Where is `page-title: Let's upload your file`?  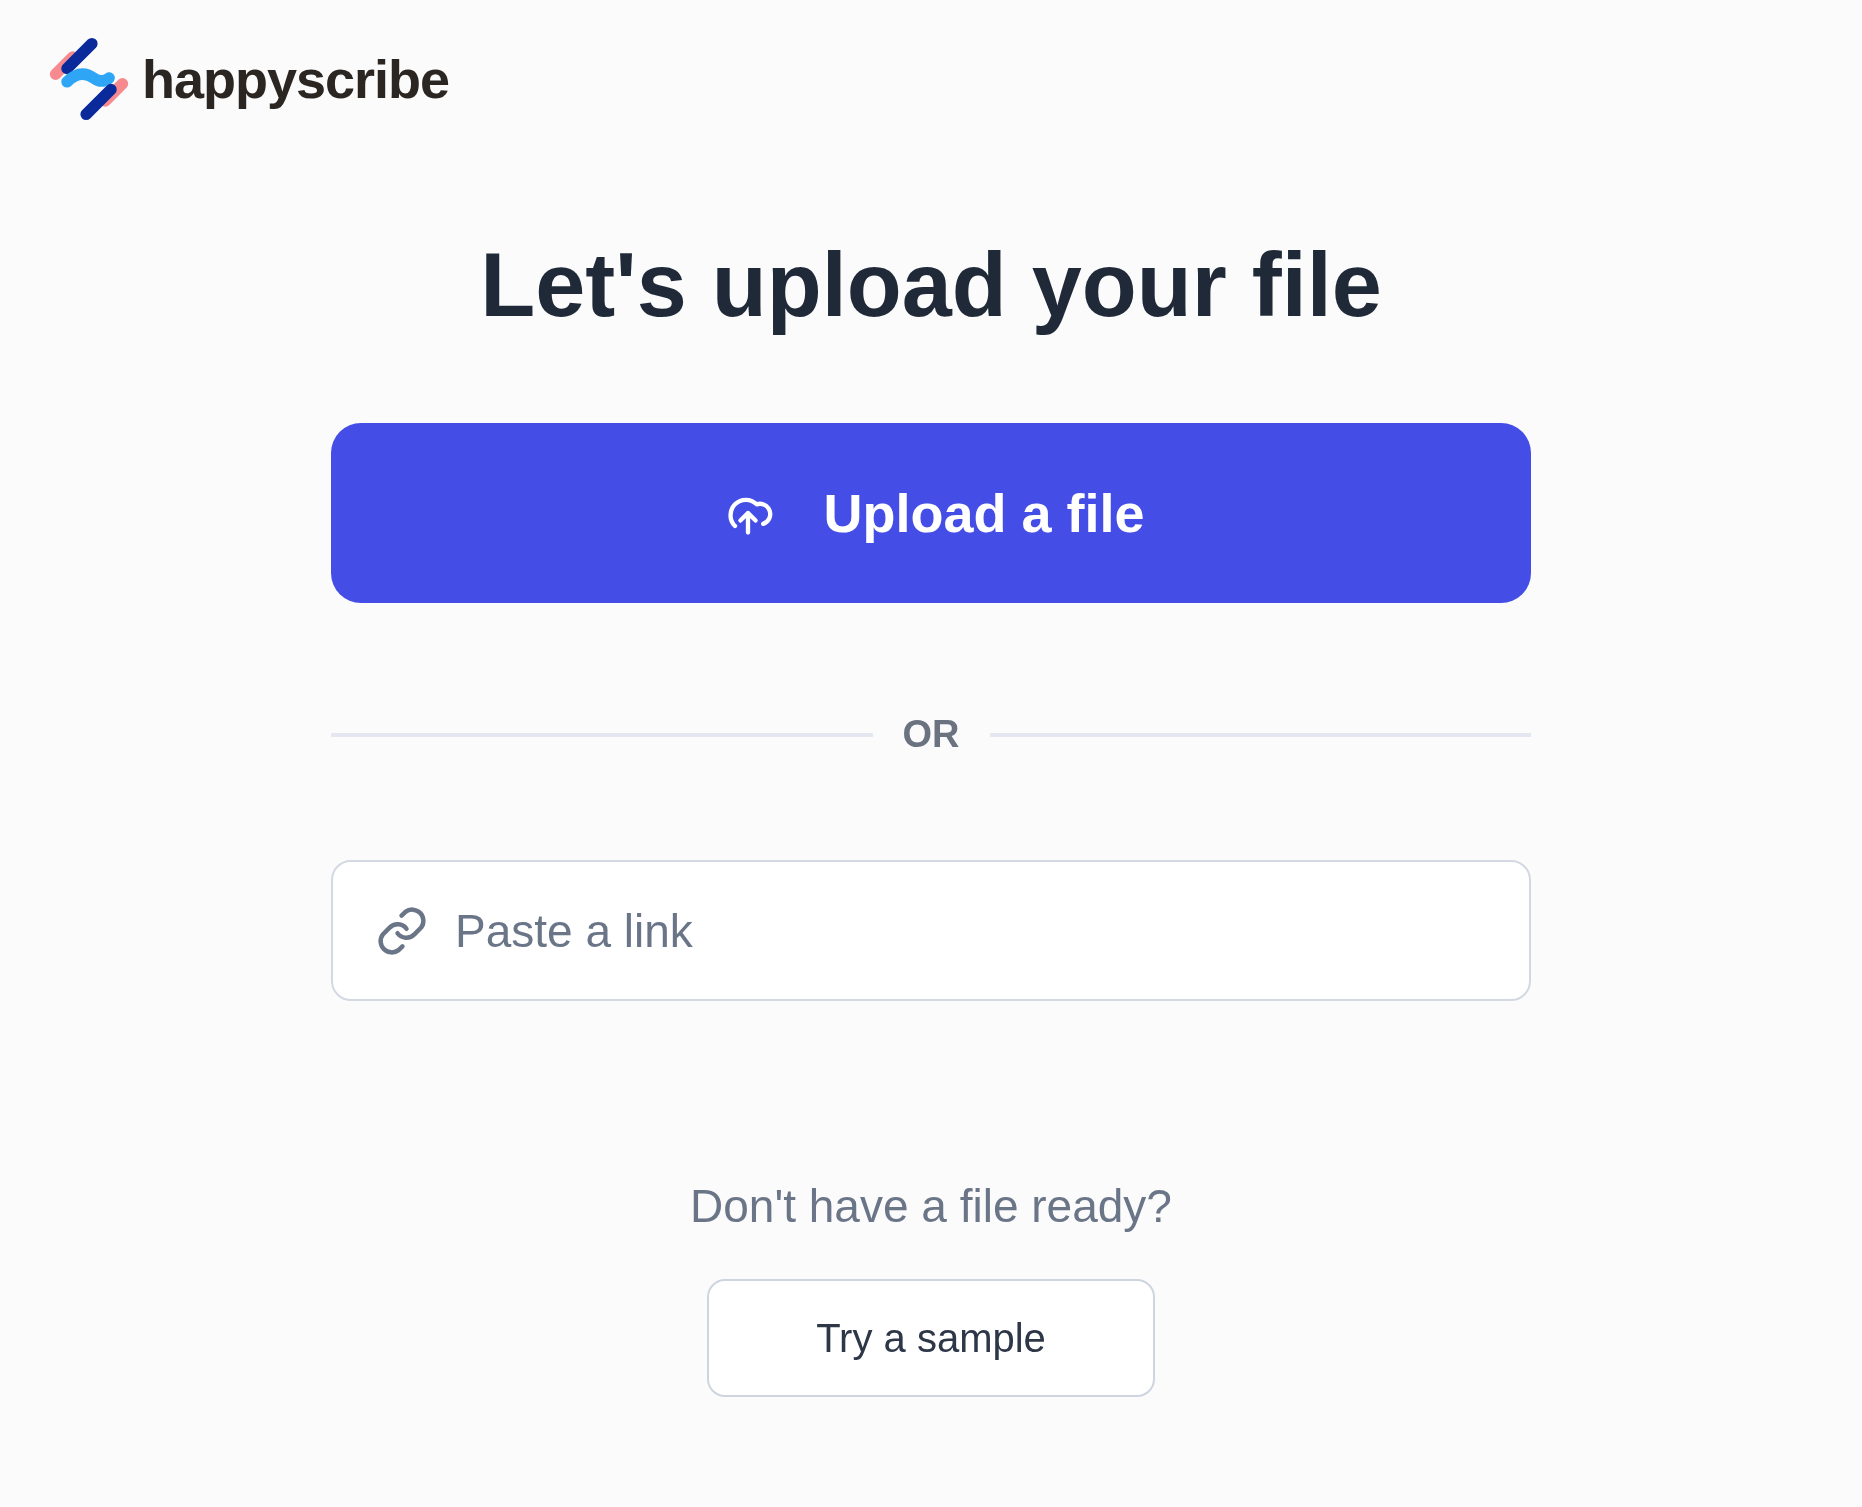
page-title: Let's upload your file is located at coordinates (931, 285).